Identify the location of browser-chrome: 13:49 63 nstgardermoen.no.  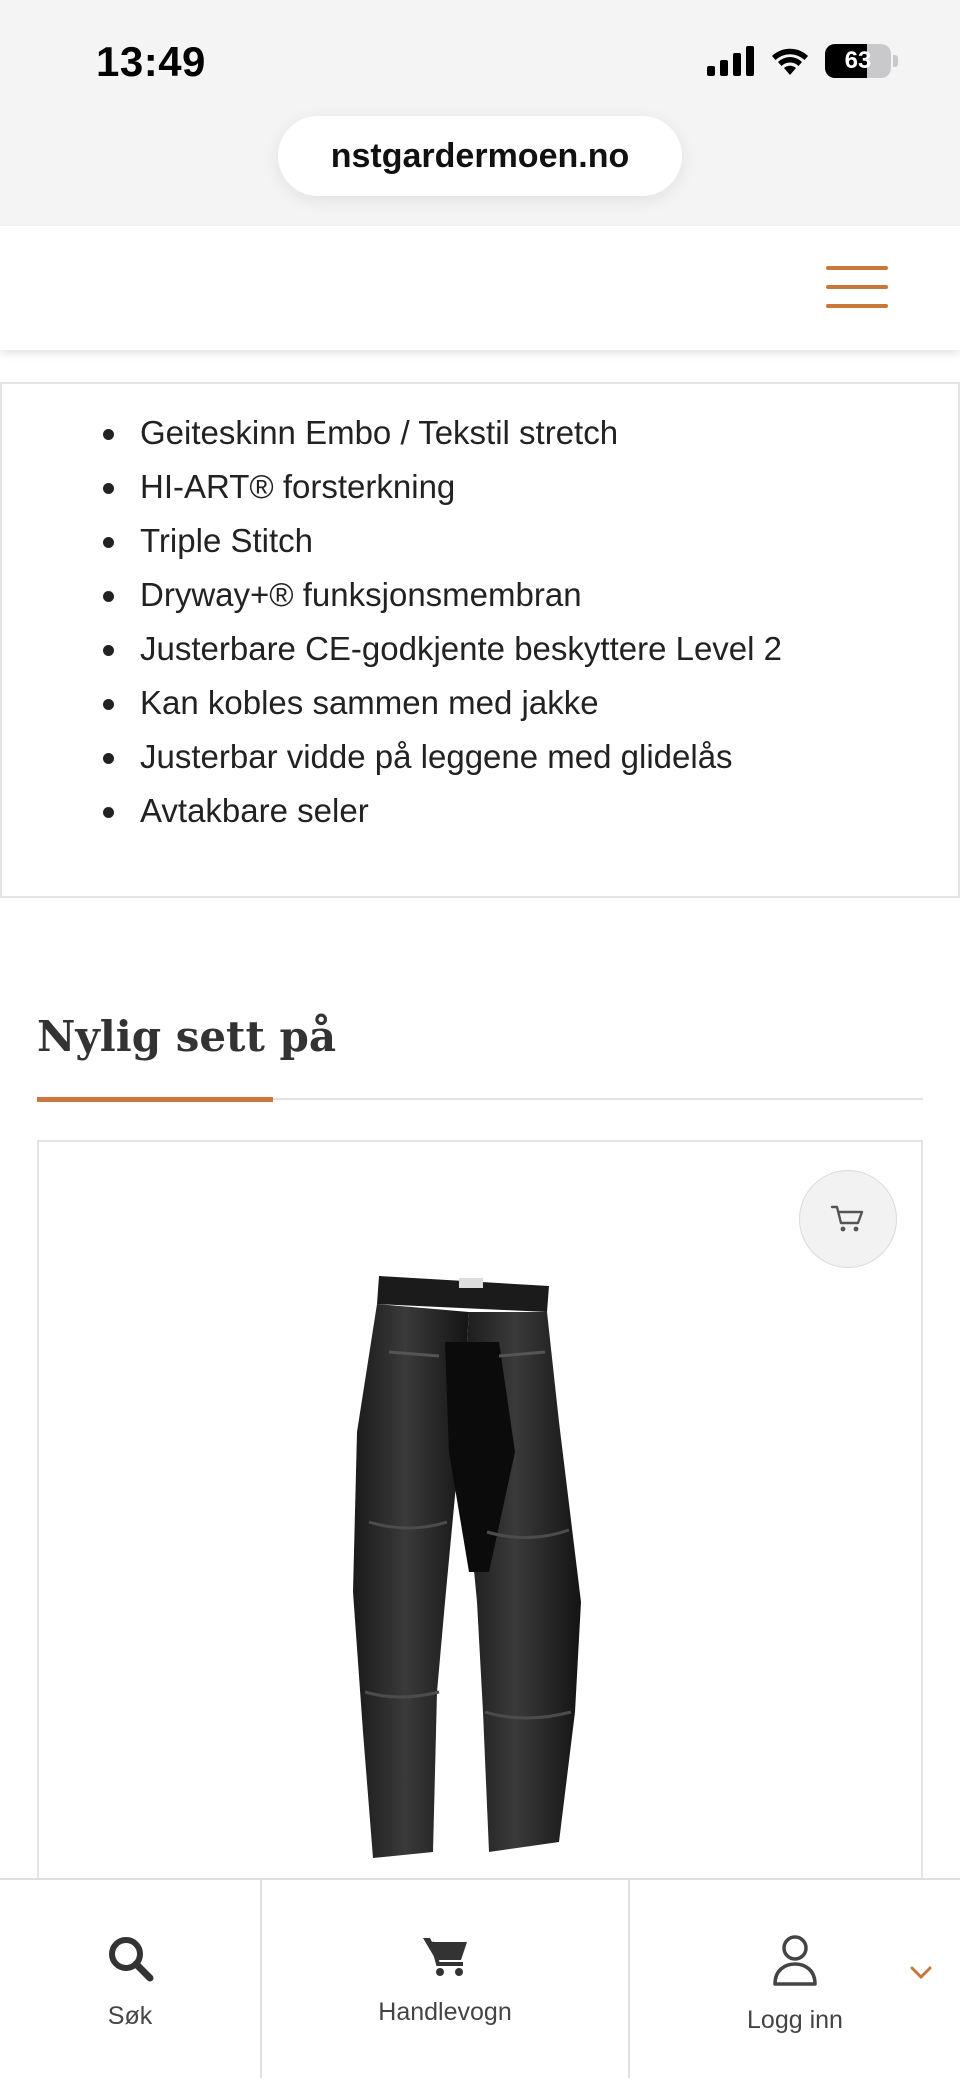
(480, 113).